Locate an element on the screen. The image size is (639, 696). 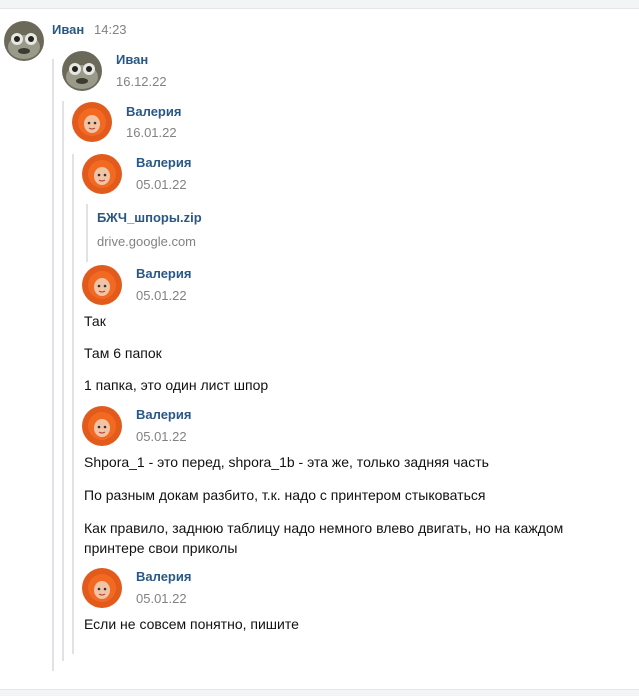
message-text: Если не совсем понятно, пишите is located at coordinates (191, 624).